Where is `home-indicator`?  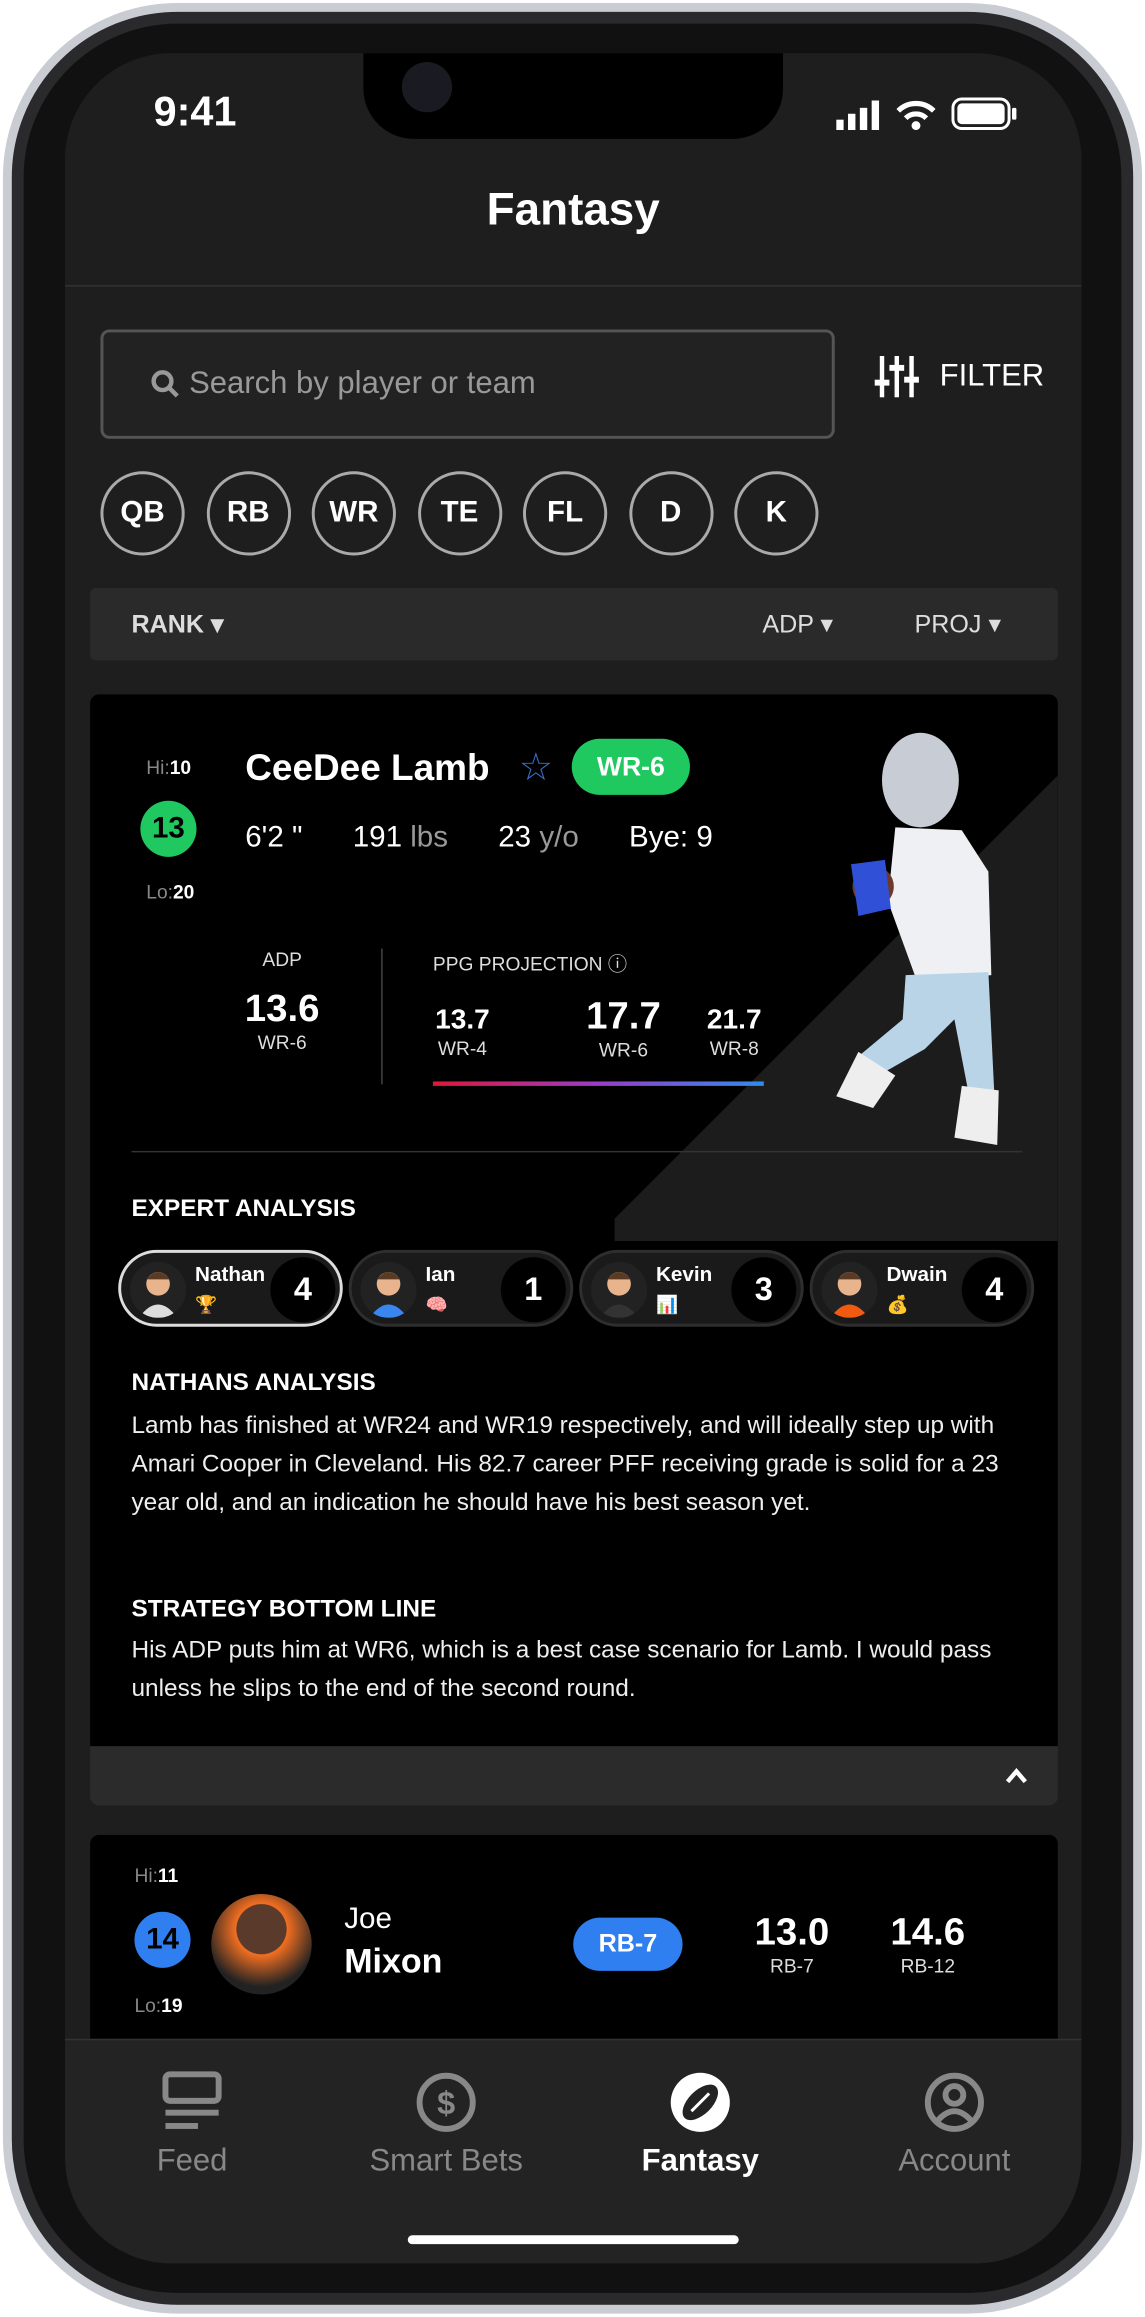 home-indicator is located at coordinates (573, 2240).